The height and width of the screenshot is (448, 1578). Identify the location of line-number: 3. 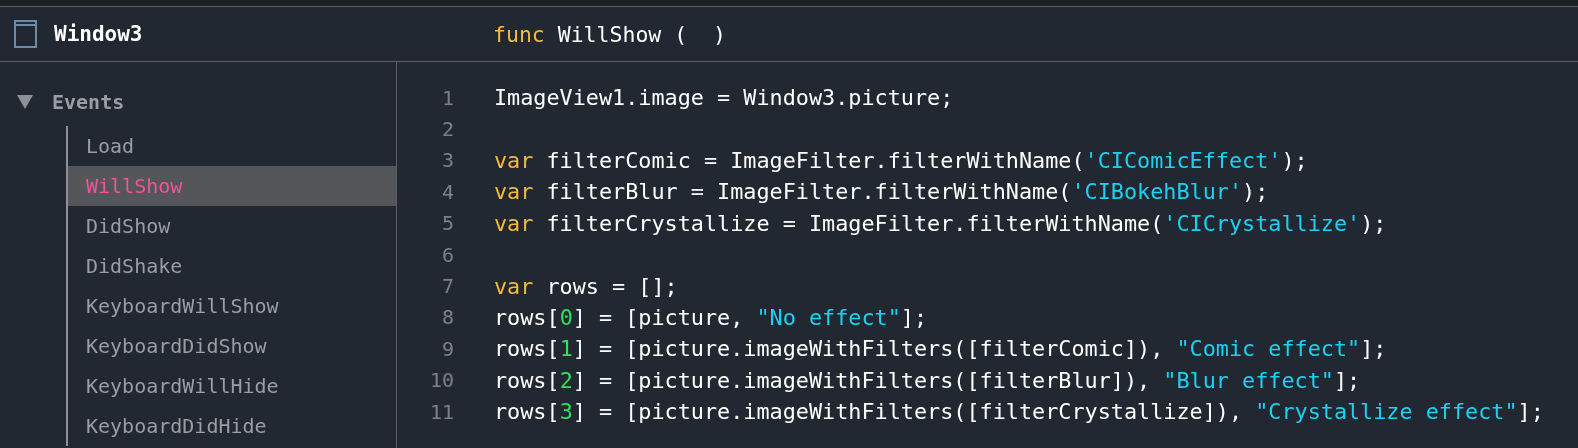
(447, 160).